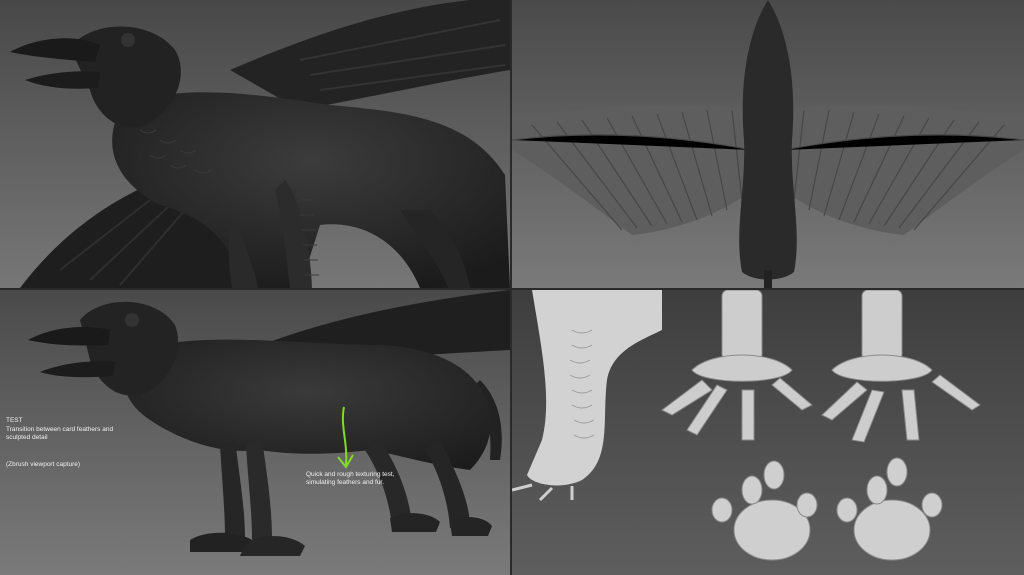  Describe the element at coordinates (43, 464) in the screenshot. I see `annotation-zbrush: (Zbrush viewport capture)` at that location.